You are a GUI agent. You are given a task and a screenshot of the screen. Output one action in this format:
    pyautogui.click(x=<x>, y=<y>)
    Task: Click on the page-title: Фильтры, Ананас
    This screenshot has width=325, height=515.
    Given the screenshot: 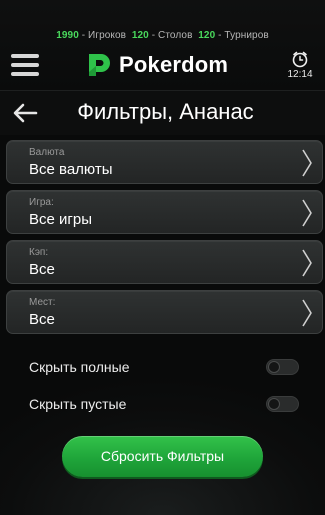 What is the action you would take?
    pyautogui.click(x=165, y=111)
    